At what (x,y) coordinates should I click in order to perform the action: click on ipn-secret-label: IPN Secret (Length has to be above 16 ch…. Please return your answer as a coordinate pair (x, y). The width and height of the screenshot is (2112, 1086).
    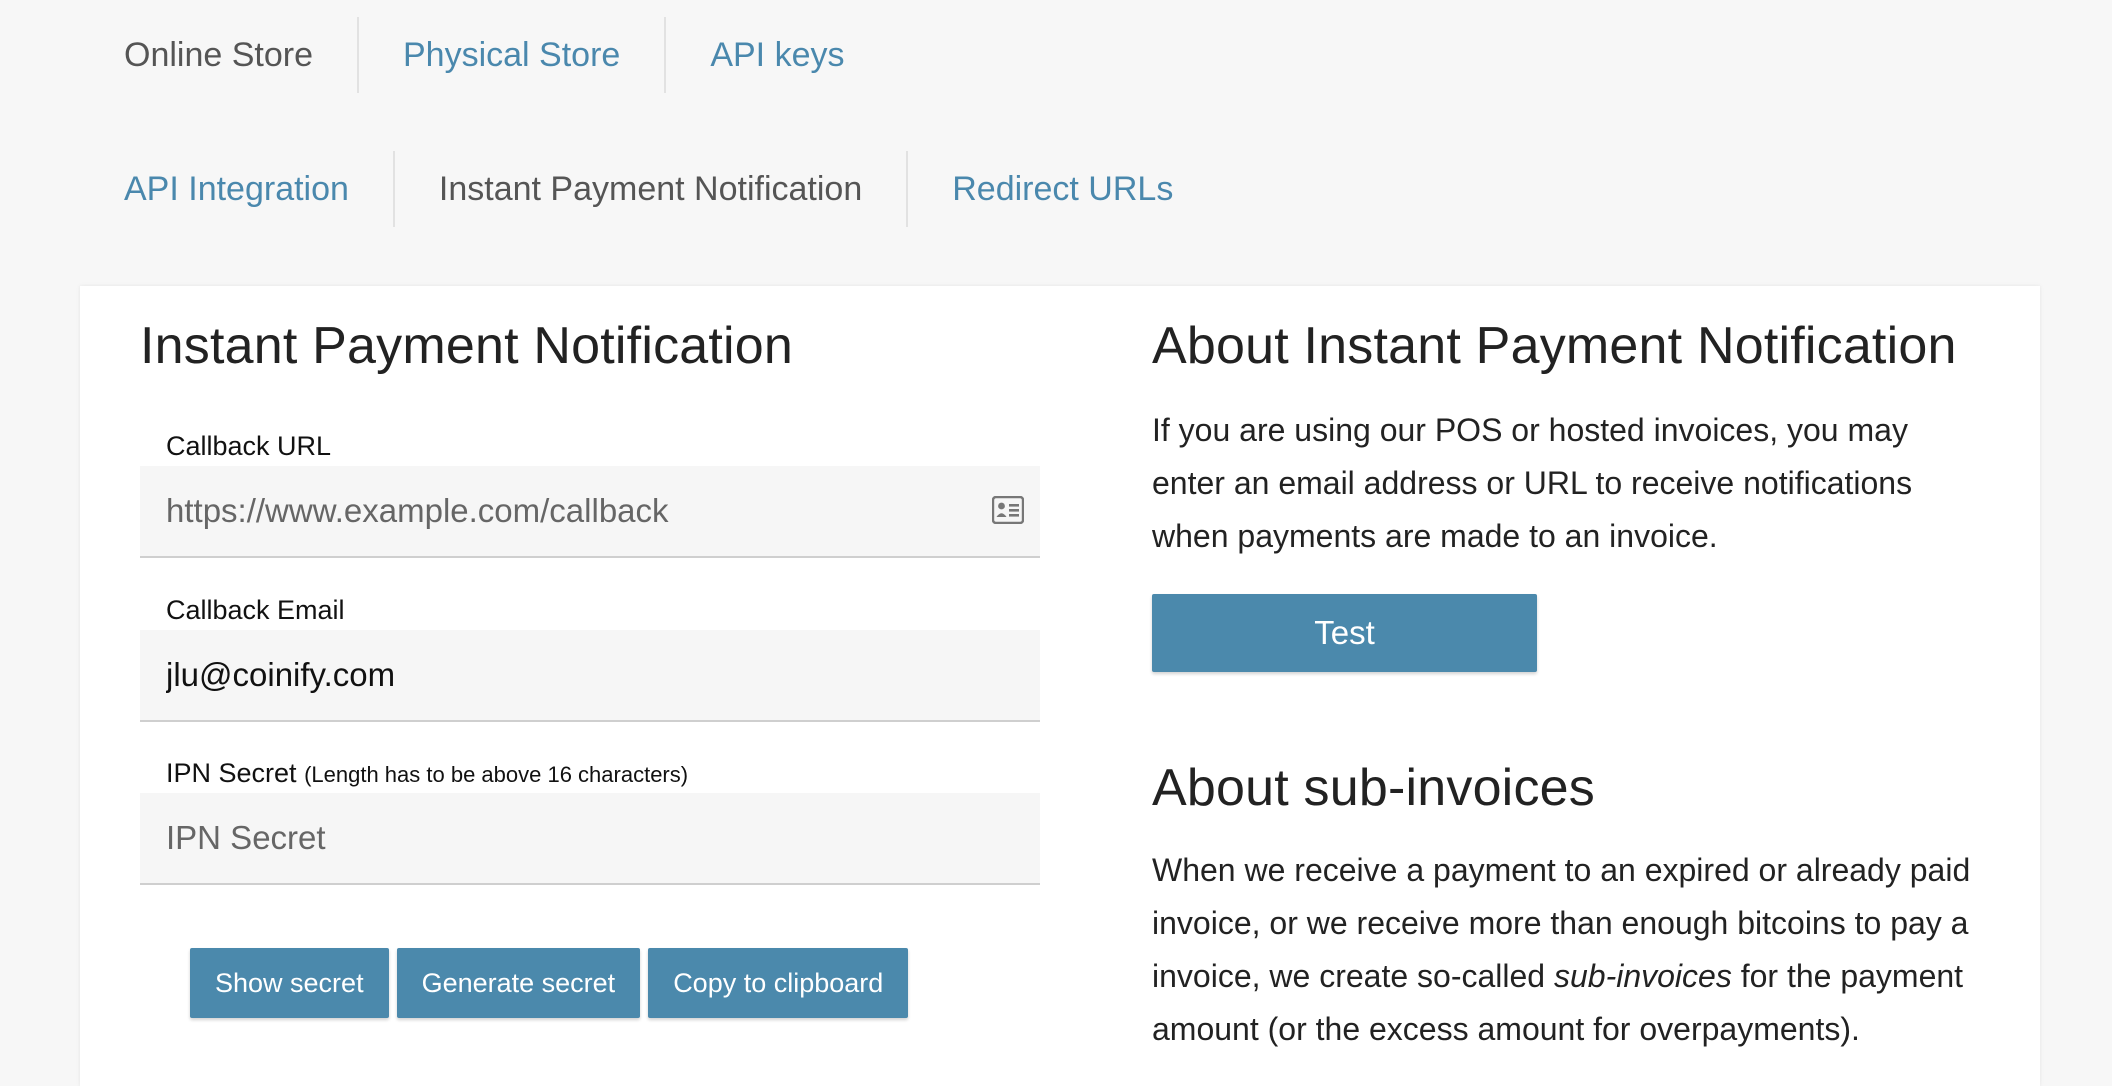
    Looking at the image, I should click on (603, 773).